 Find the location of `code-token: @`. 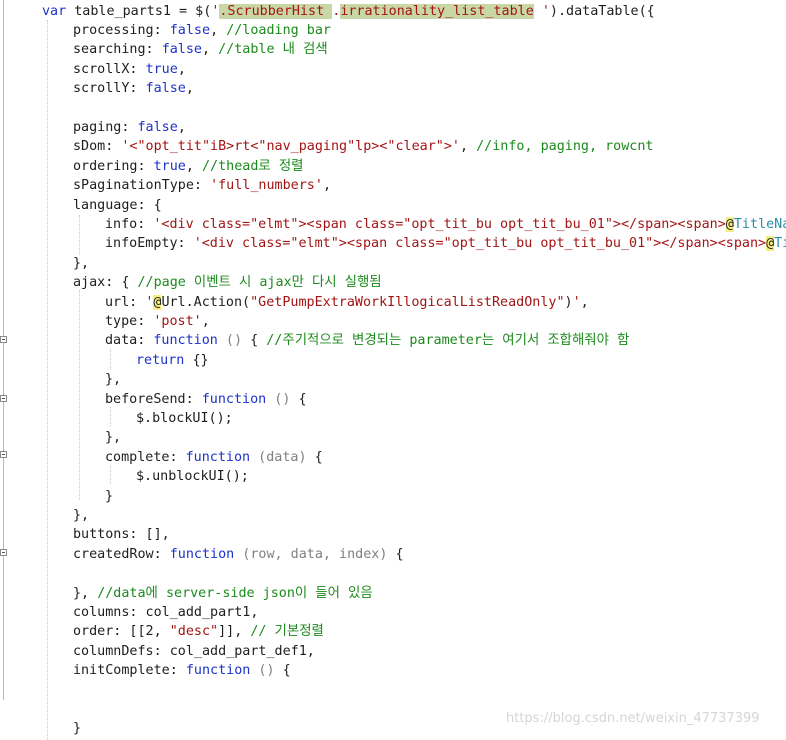

code-token: @ is located at coordinates (729, 224).